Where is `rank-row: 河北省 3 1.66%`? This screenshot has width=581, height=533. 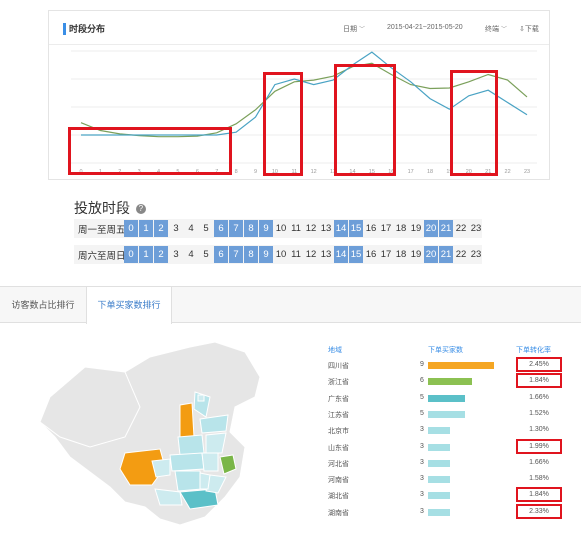 rank-row: 河北省 3 1.66% is located at coordinates (290, 465).